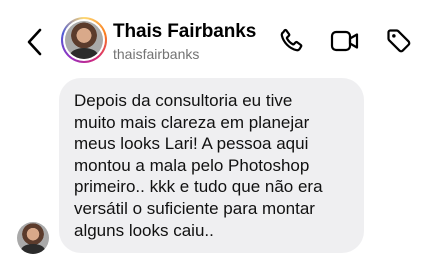  I want to click on back-button, so click(35, 42).